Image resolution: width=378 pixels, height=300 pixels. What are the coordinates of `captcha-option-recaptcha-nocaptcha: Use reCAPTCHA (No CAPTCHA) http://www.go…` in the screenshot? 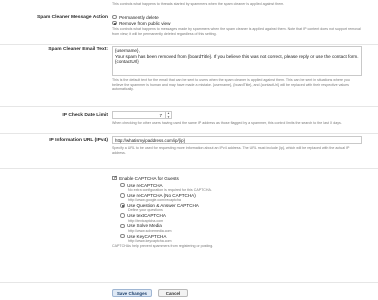 It's located at (241, 197).